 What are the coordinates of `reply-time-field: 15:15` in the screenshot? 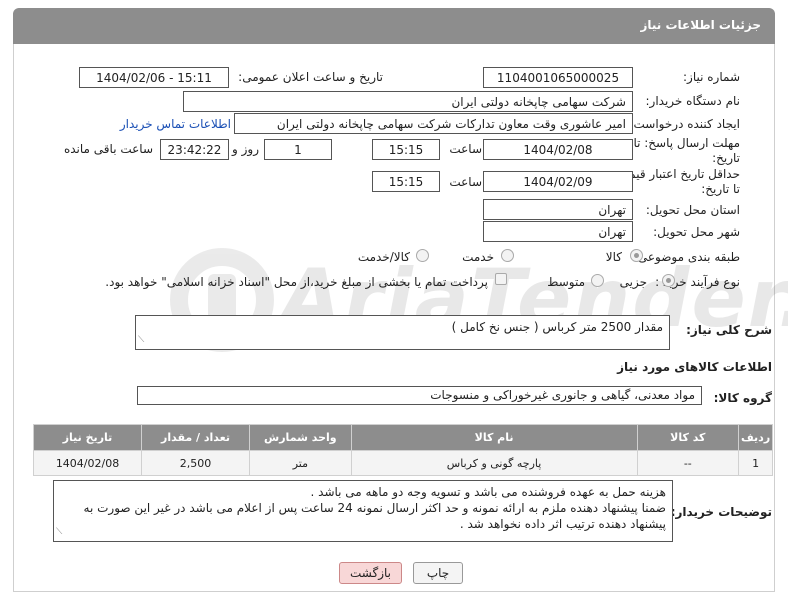 It's located at (406, 149).